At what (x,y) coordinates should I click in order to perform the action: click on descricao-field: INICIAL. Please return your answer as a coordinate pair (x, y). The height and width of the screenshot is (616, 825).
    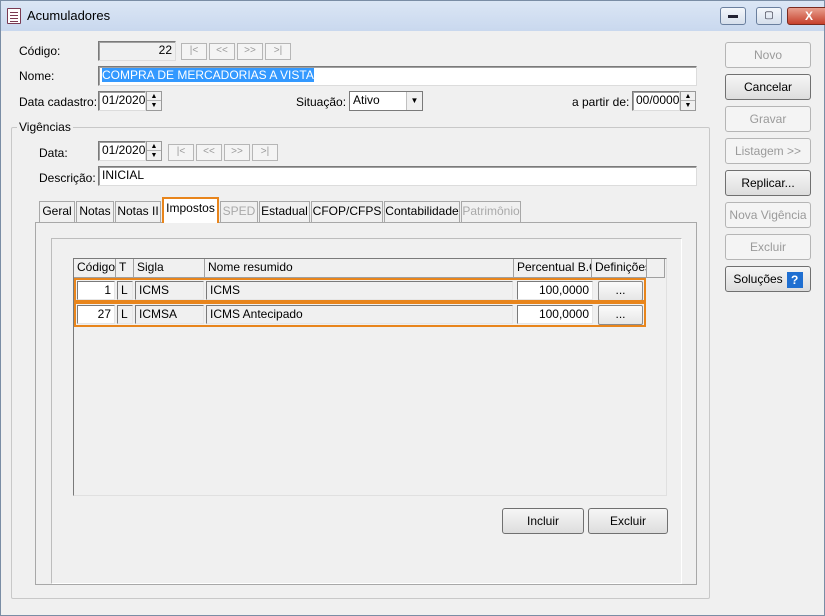
    Looking at the image, I should click on (397, 176).